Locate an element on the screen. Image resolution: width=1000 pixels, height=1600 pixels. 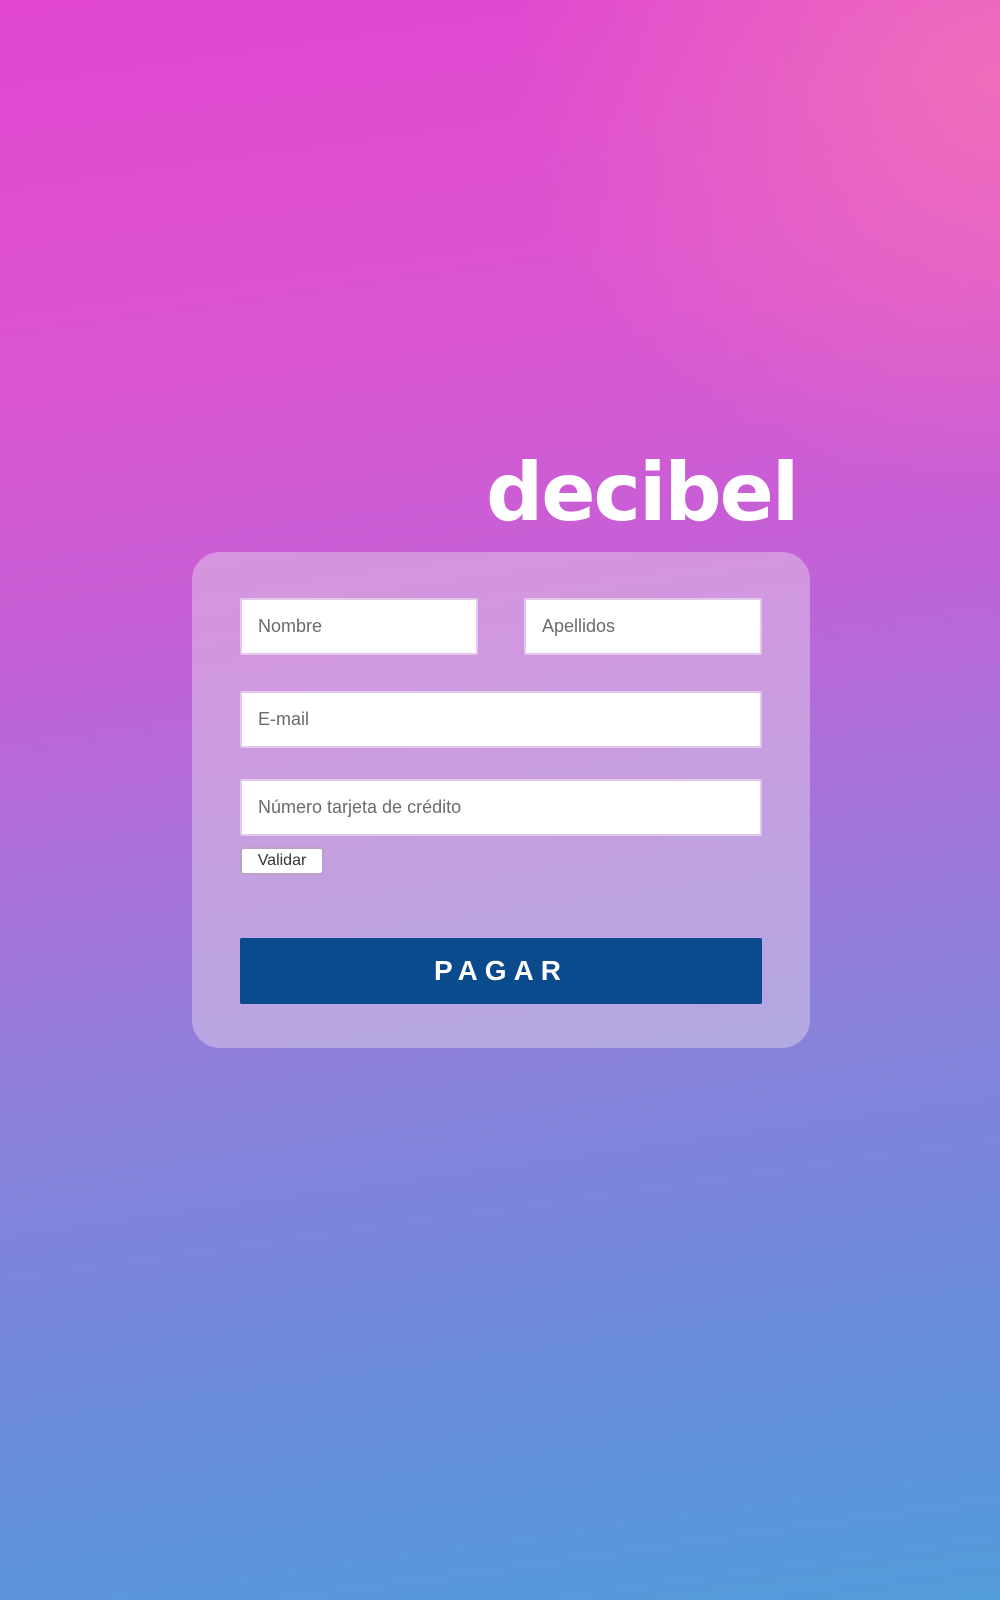
validar-button: Validar is located at coordinates (282, 861).